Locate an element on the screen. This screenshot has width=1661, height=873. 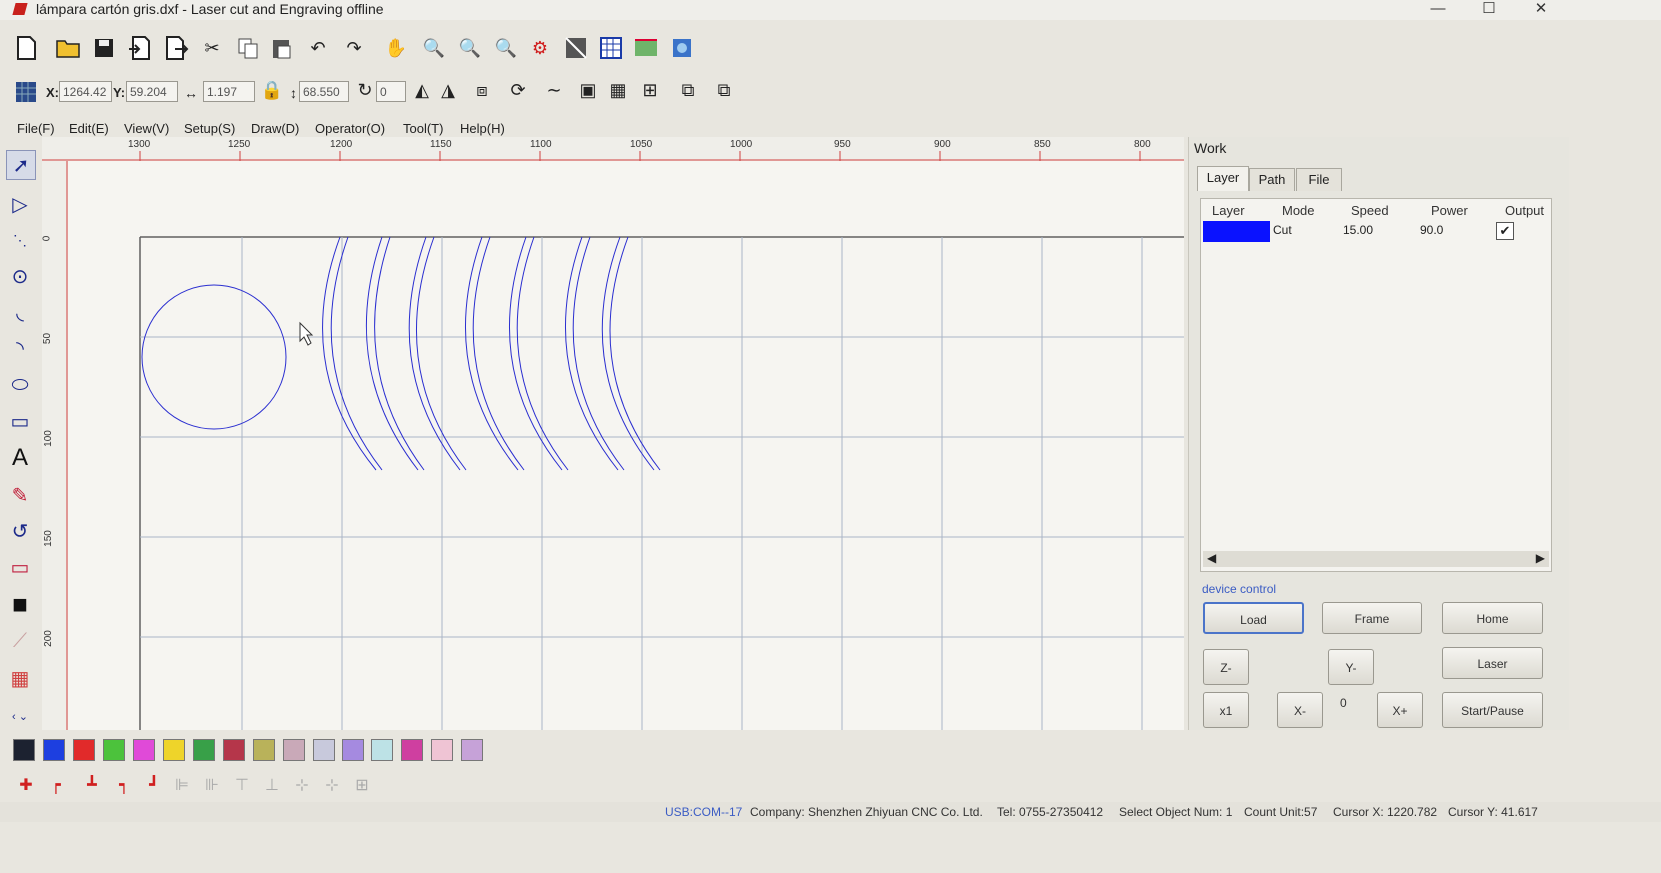
align-vcenter-icon: ⊹ is located at coordinates (332, 785).